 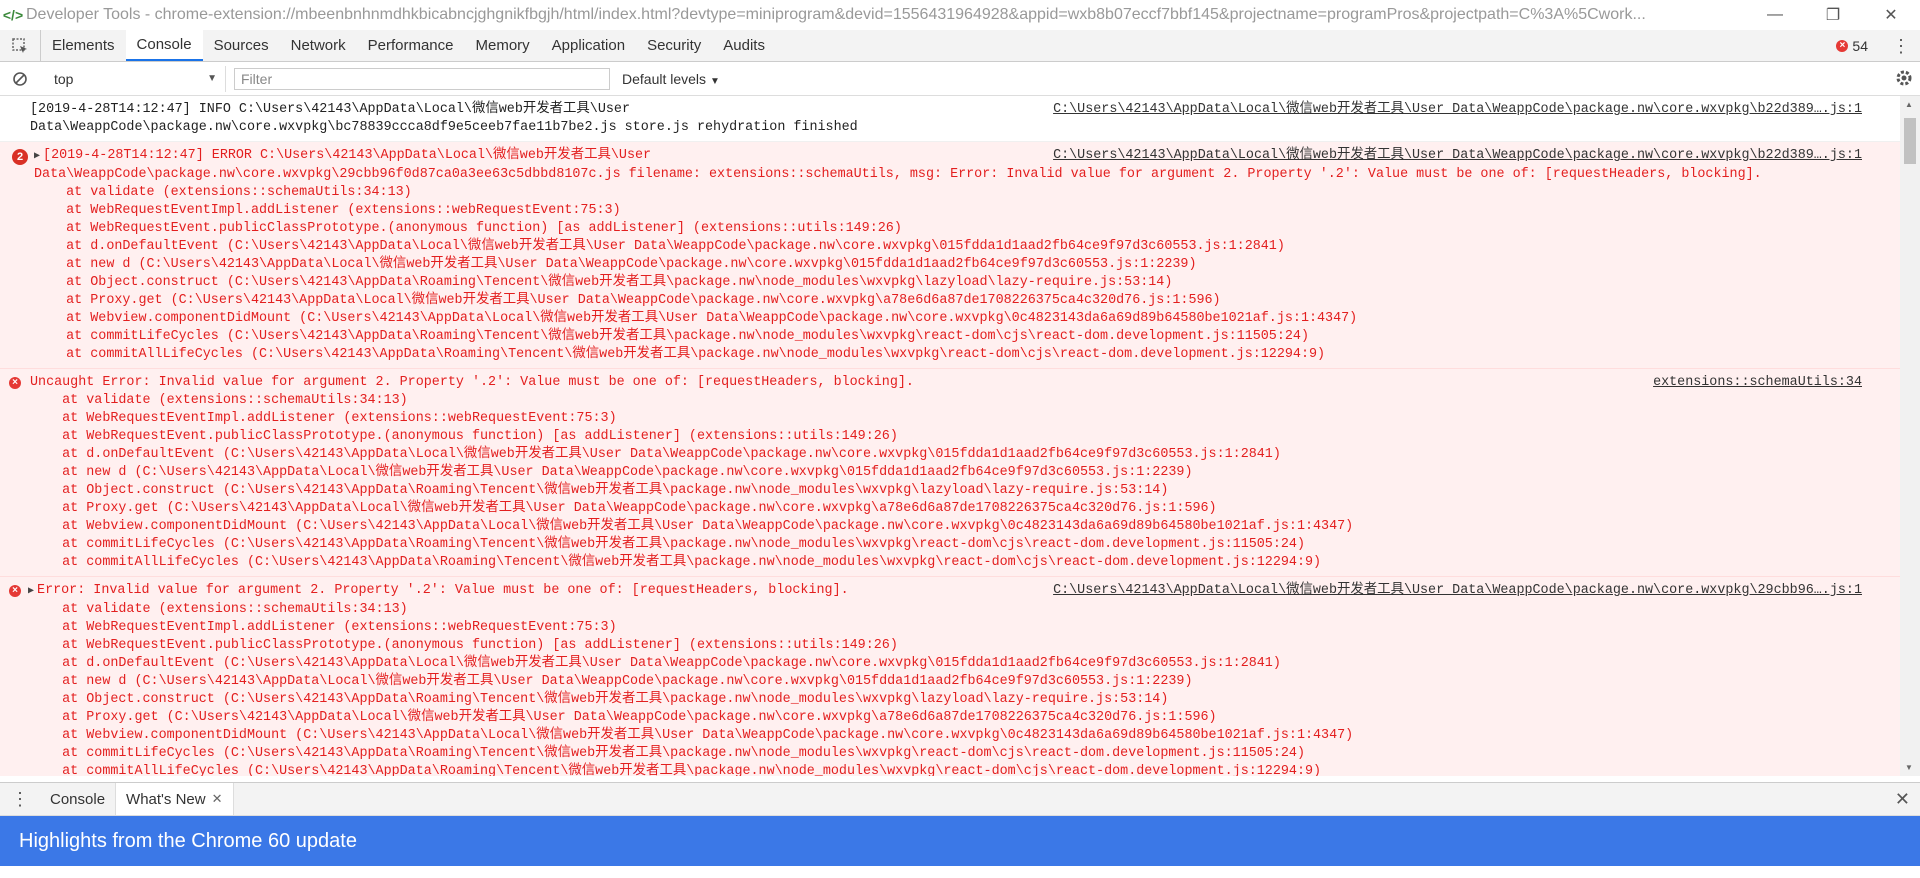 What do you see at coordinates (20, 799) in the screenshot?
I see `drawer-menu-icon: ⋮` at bounding box center [20, 799].